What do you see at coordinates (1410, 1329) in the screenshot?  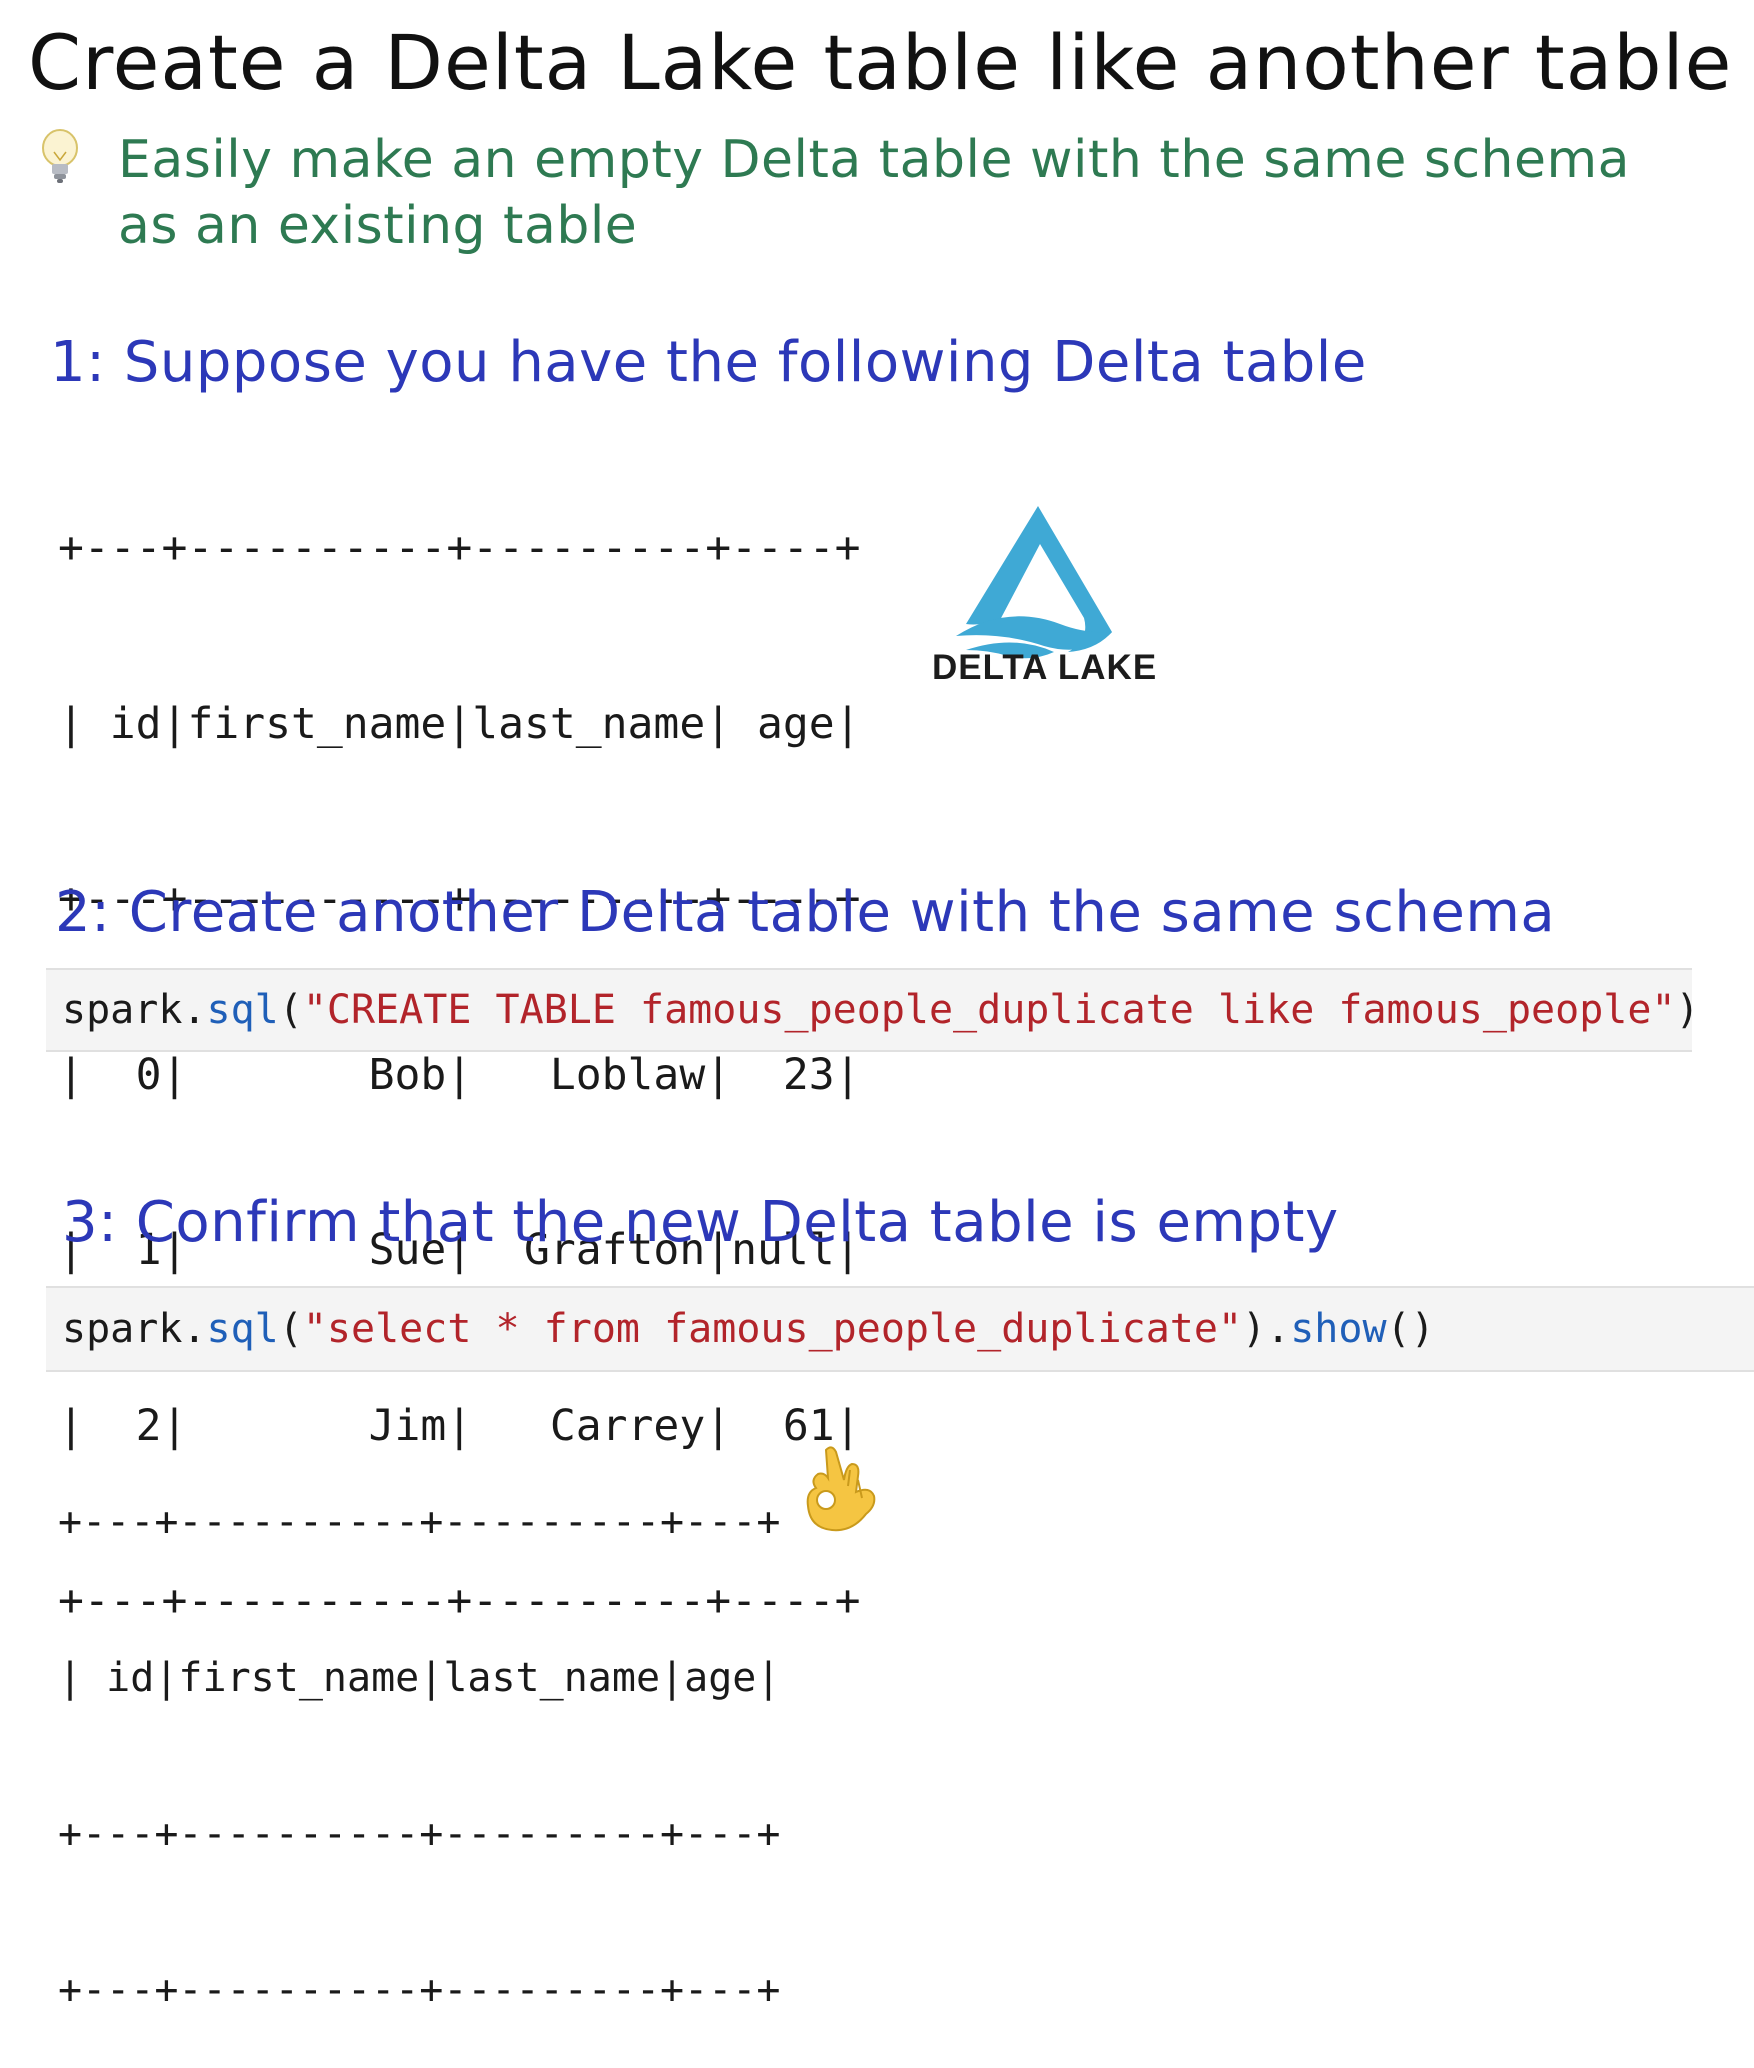 I see `code-paren: ()` at bounding box center [1410, 1329].